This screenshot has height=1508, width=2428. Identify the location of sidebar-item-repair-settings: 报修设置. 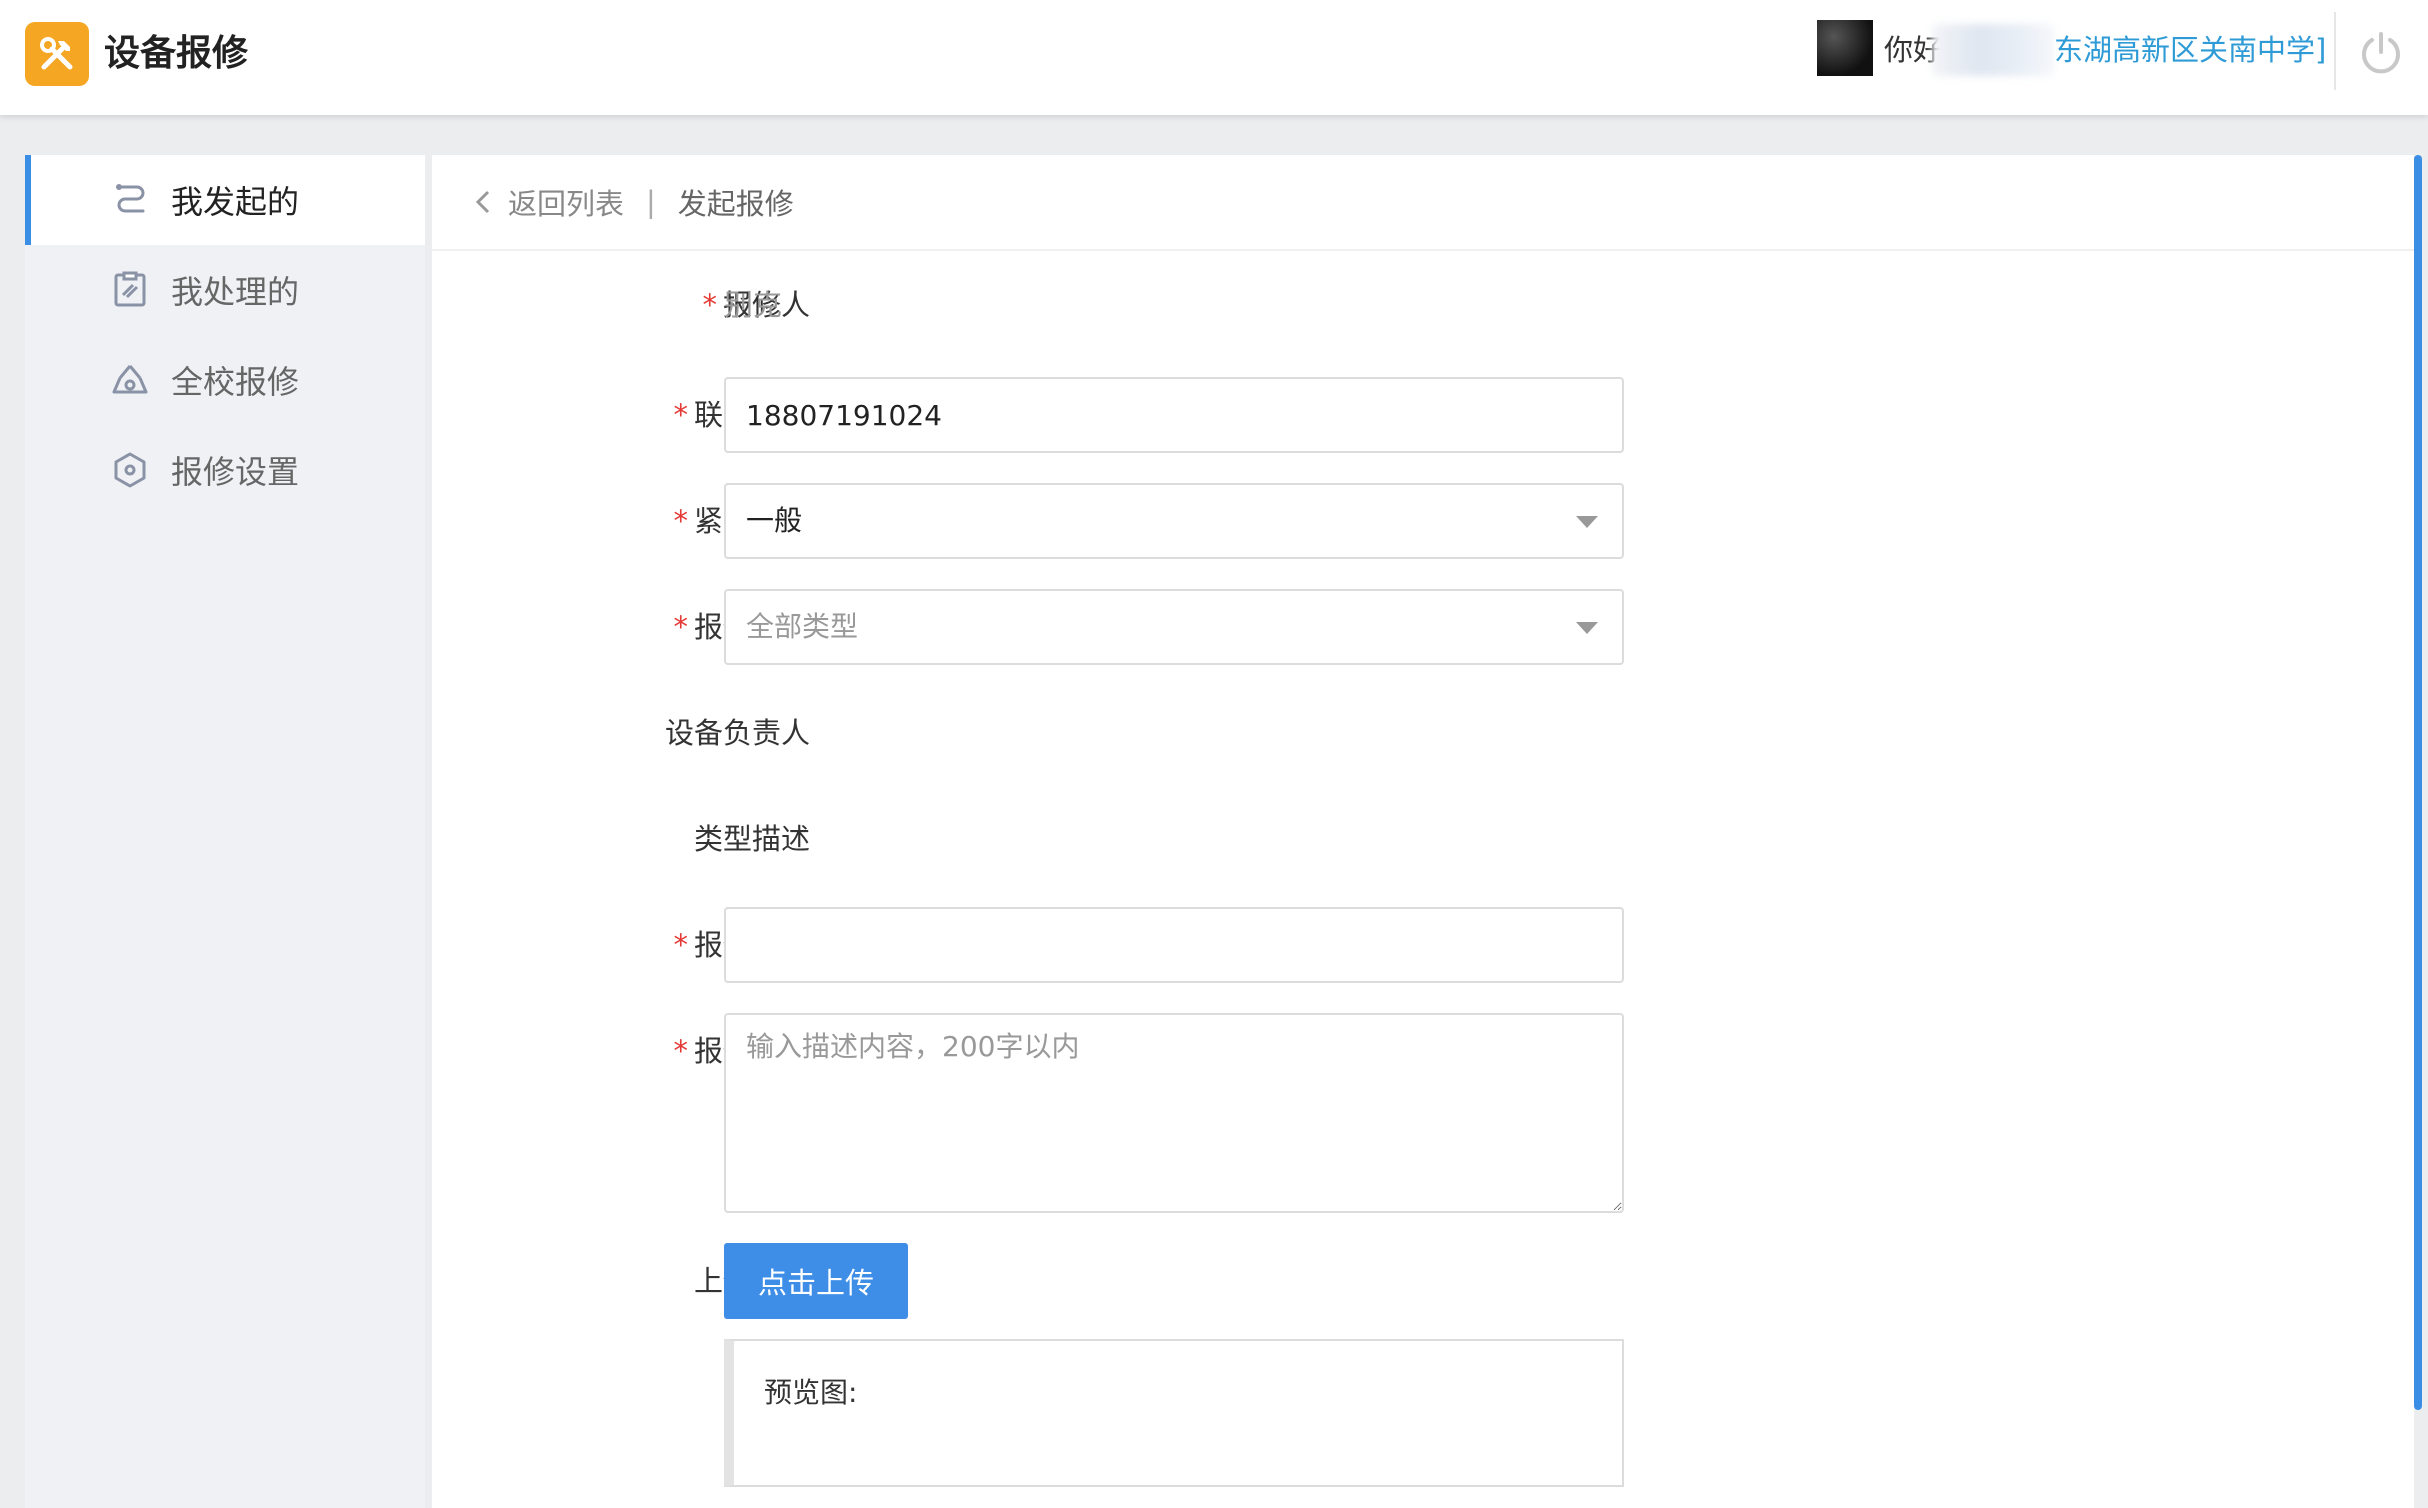
(225, 470).